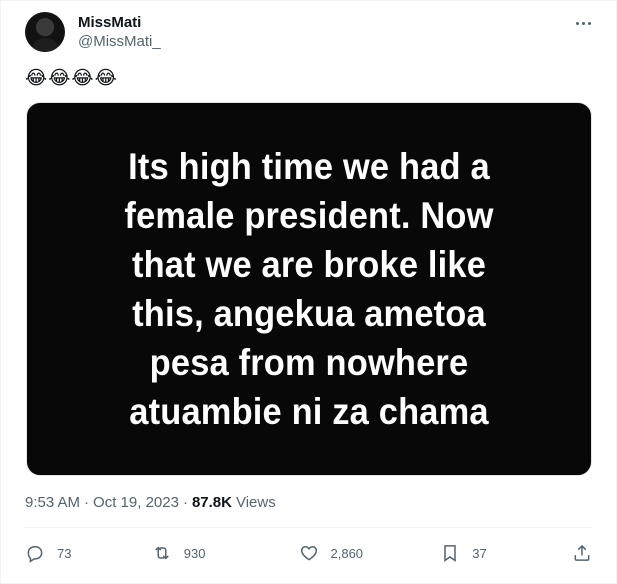 The height and width of the screenshot is (584, 617). What do you see at coordinates (82, 553) in the screenshot?
I see `reply-button: 73` at bounding box center [82, 553].